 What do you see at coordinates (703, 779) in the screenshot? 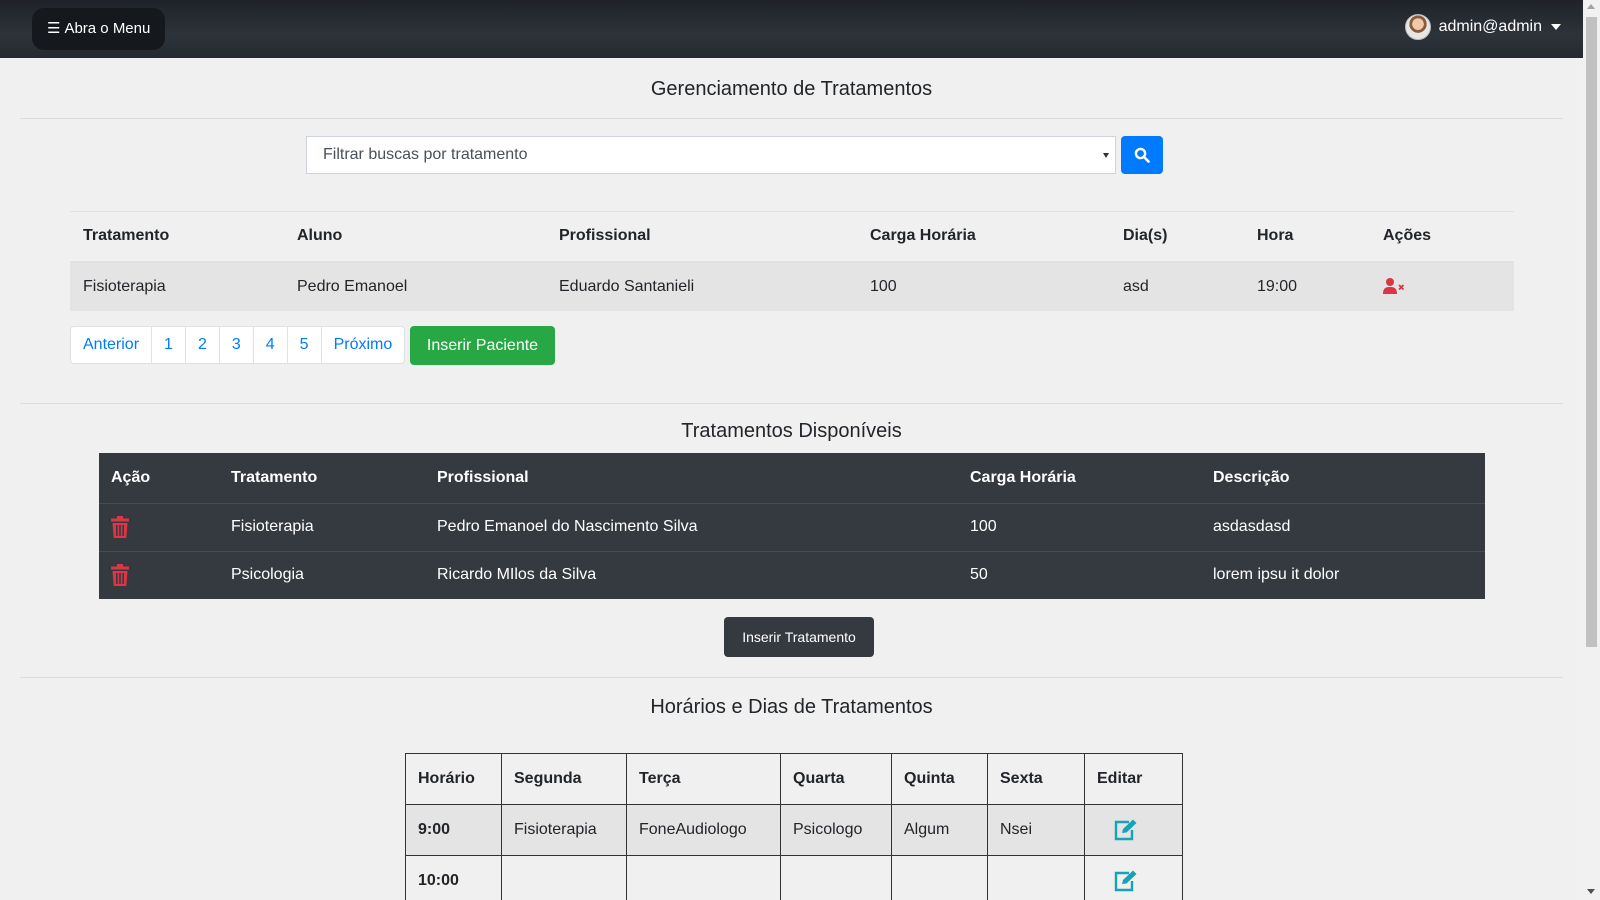
I see `col-header: Terça` at bounding box center [703, 779].